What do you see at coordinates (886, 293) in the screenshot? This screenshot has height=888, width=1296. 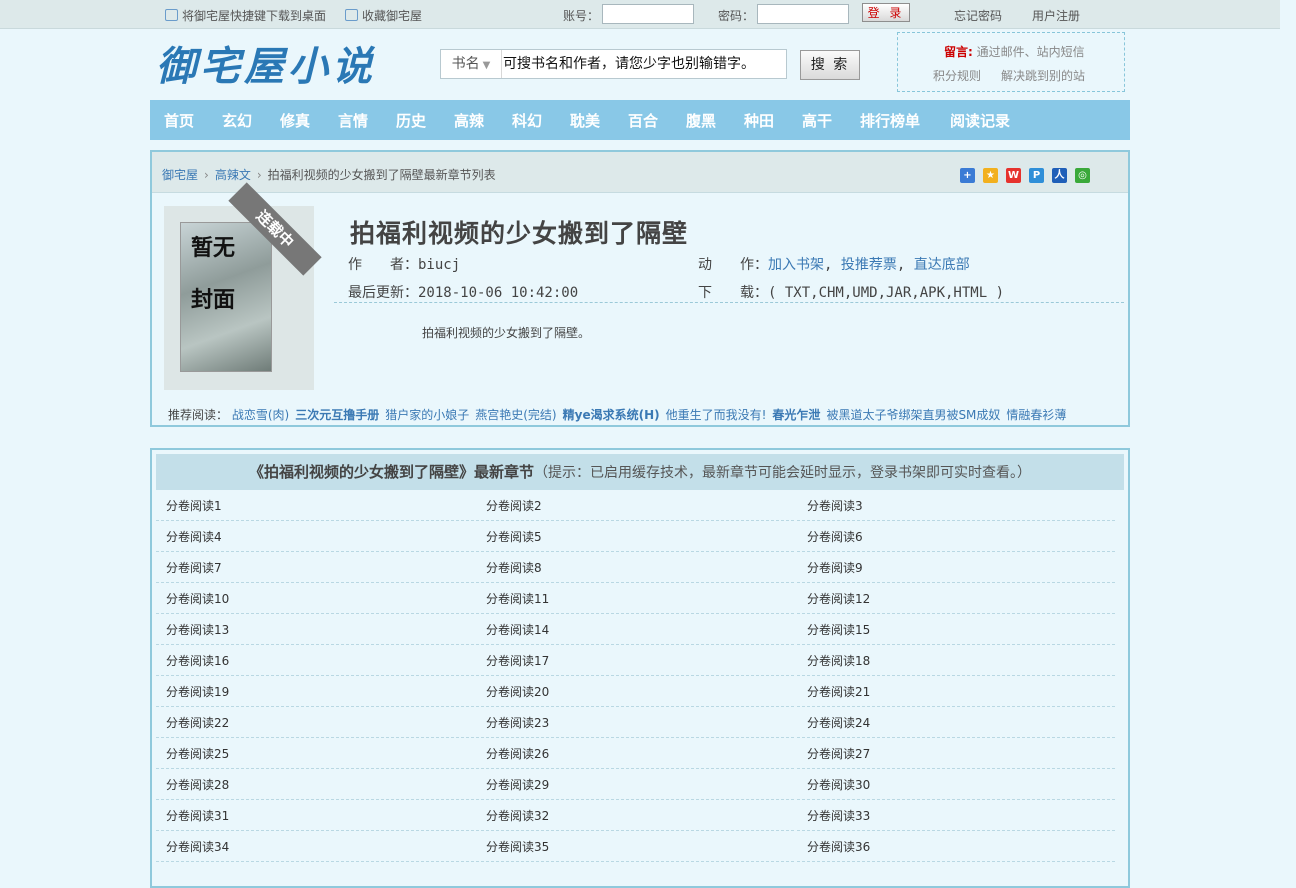 I see `download-formats: ( TXT,CHM,UMD,JAR,APK,HTML )` at bounding box center [886, 293].